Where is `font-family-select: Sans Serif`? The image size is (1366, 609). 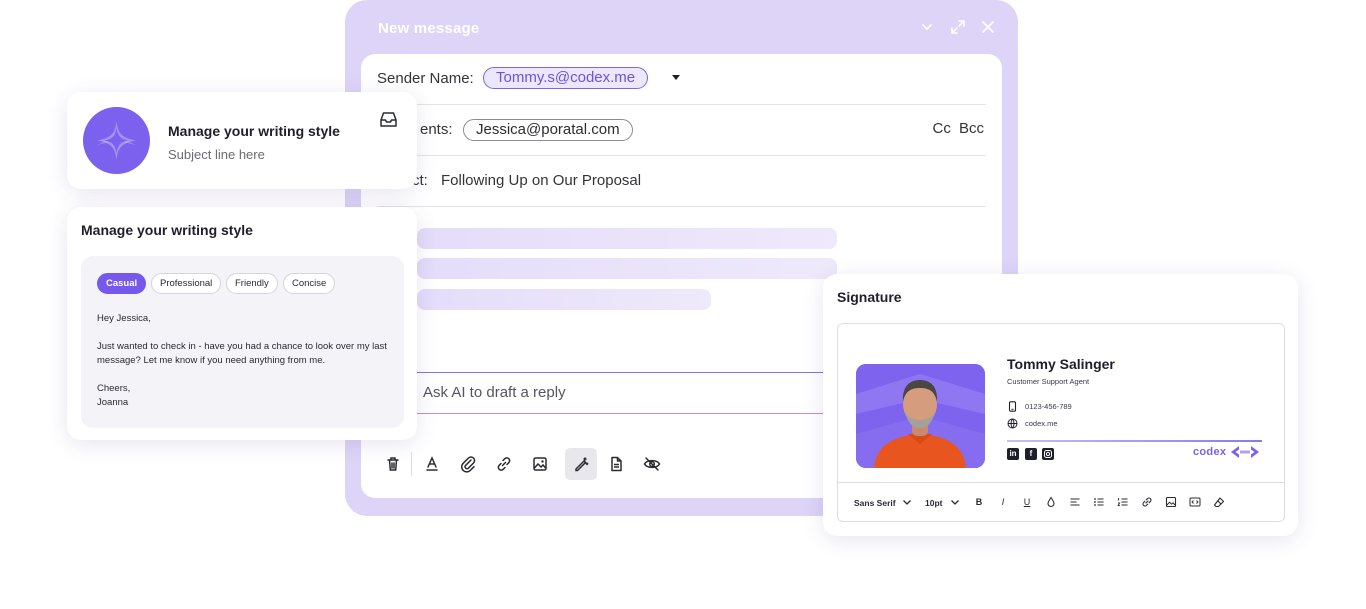
font-family-select: Sans Serif is located at coordinates (875, 503).